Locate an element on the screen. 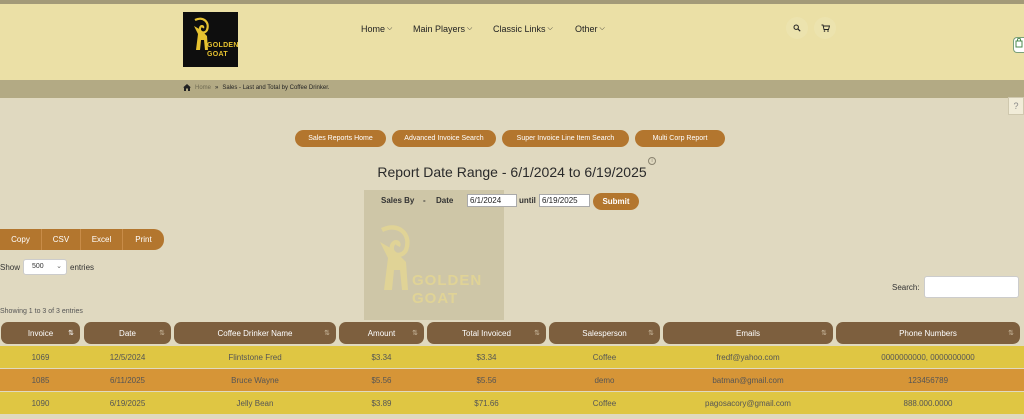 The image size is (1024, 419). cell-phone: 123456789 is located at coordinates (928, 380).